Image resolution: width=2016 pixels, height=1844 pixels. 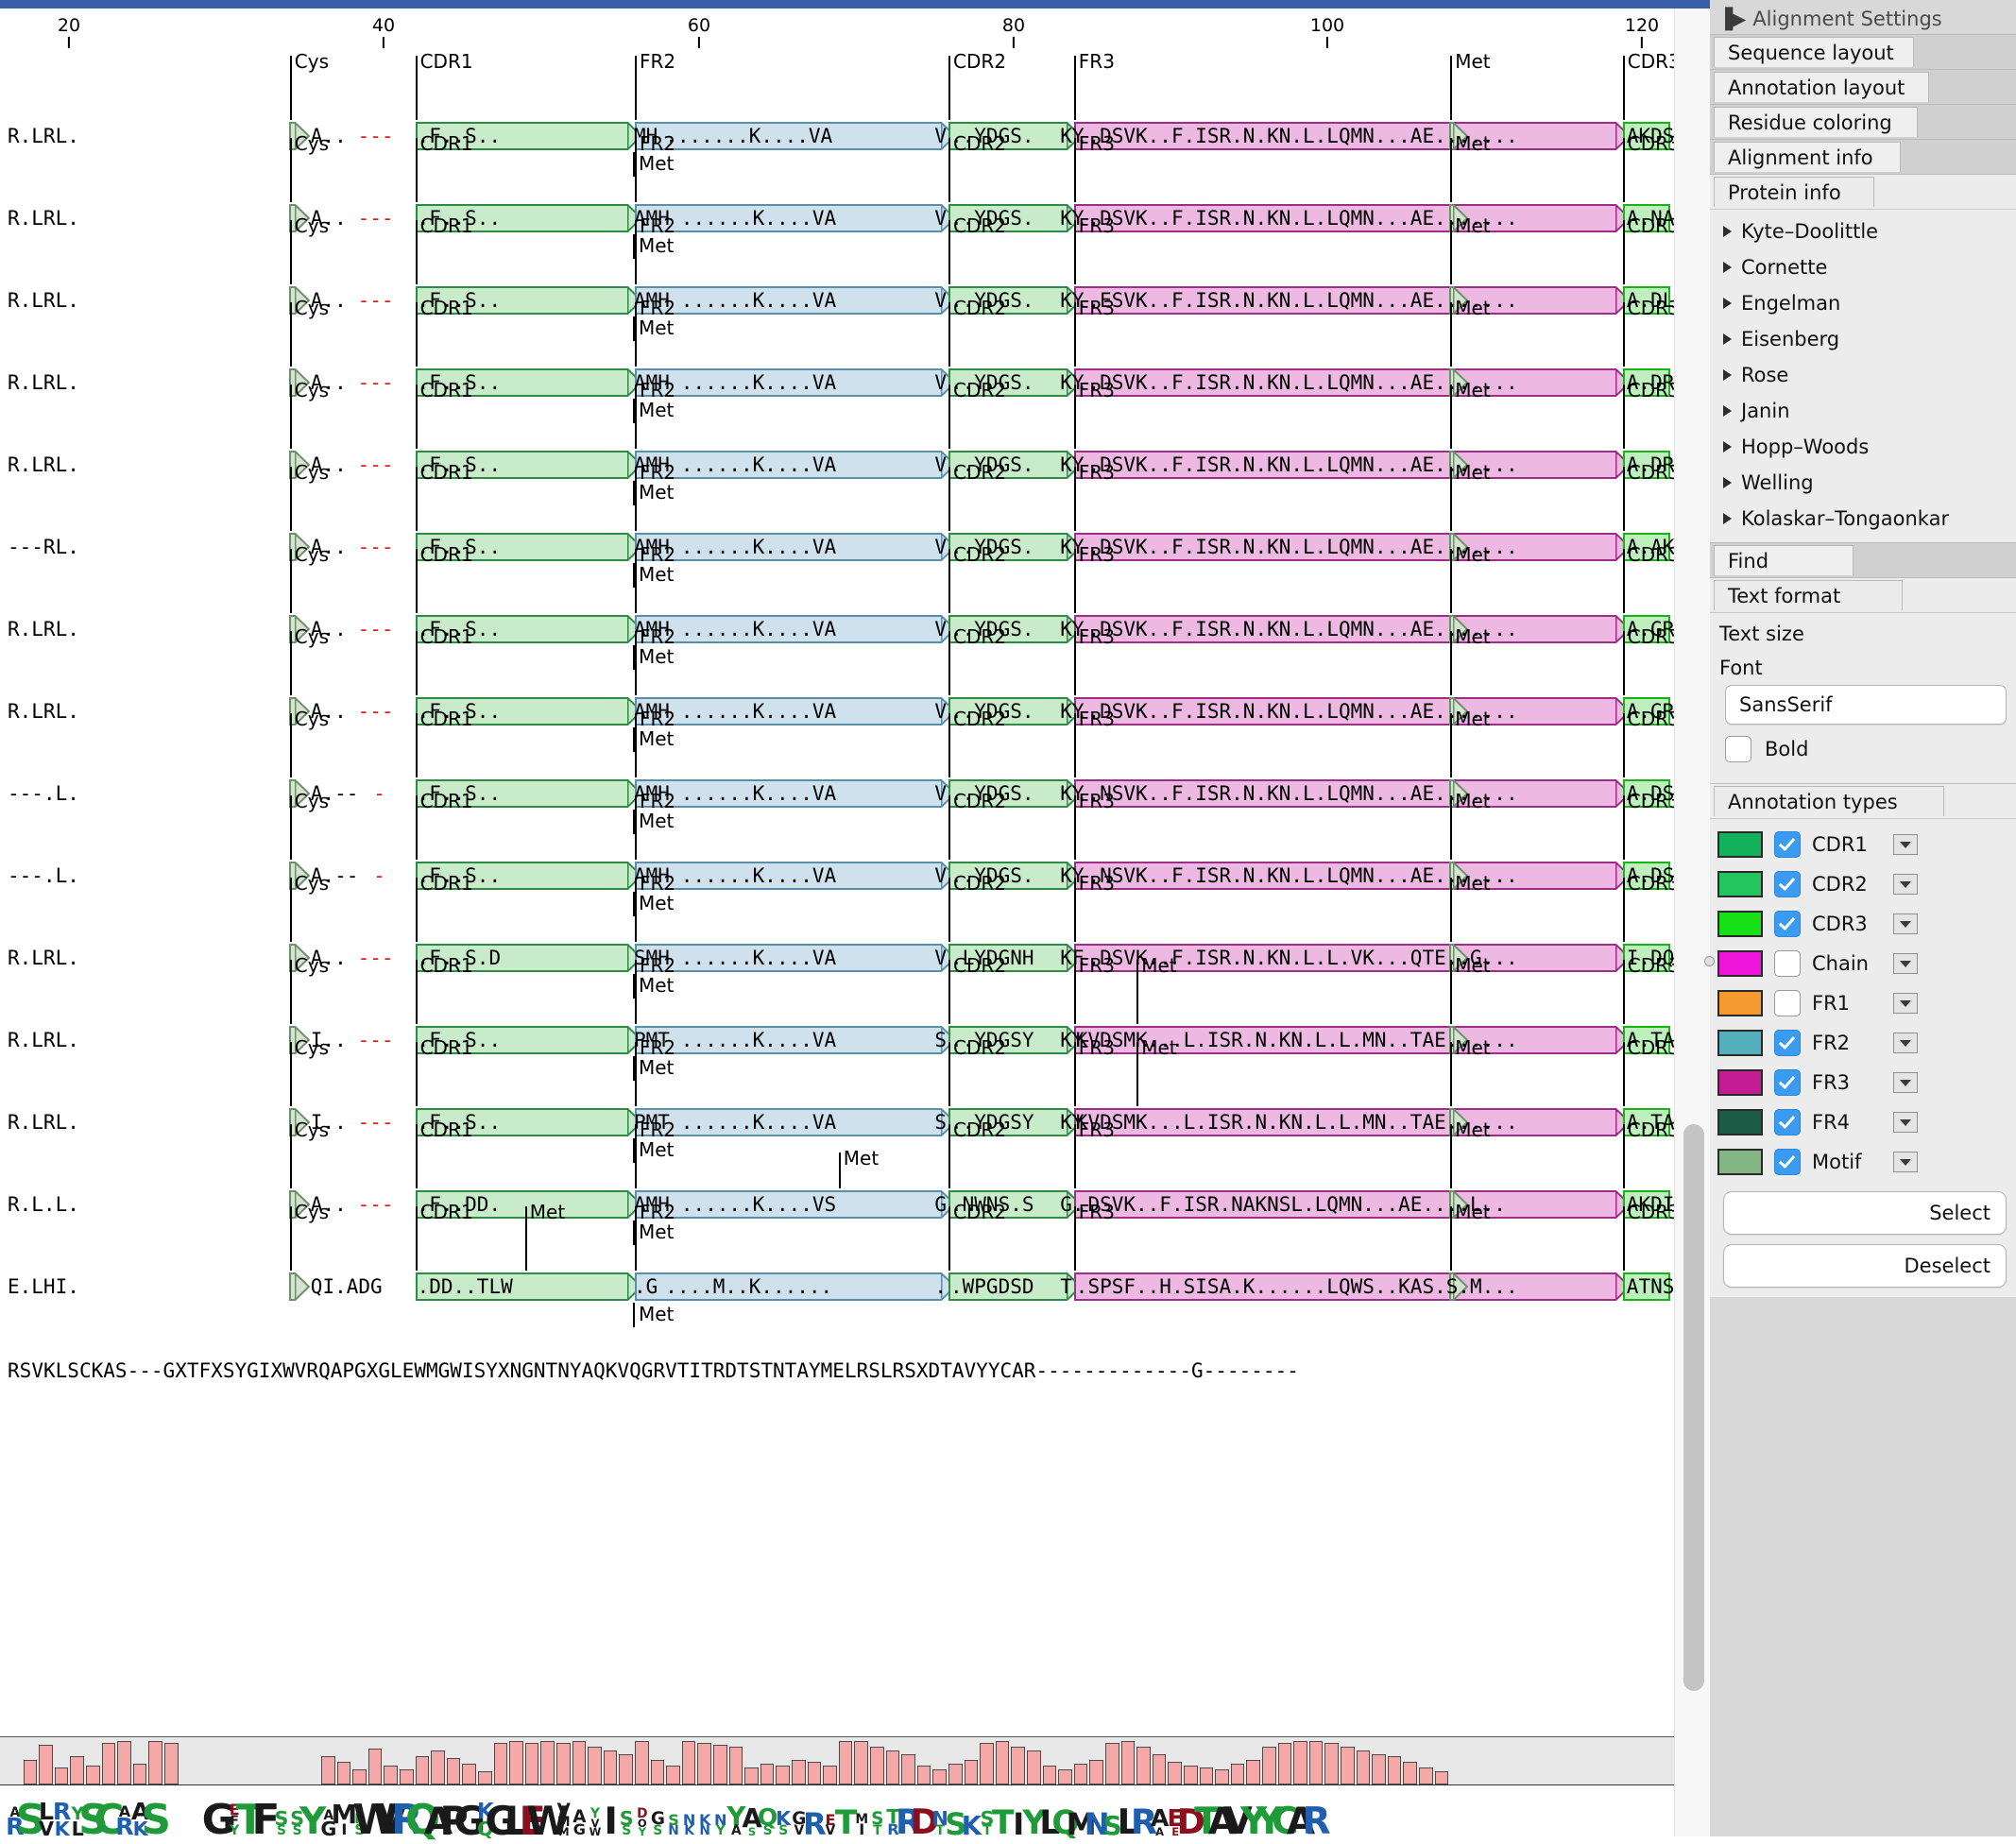 I want to click on section-sequence-layout: Sequence layout, so click(x=1863, y=52).